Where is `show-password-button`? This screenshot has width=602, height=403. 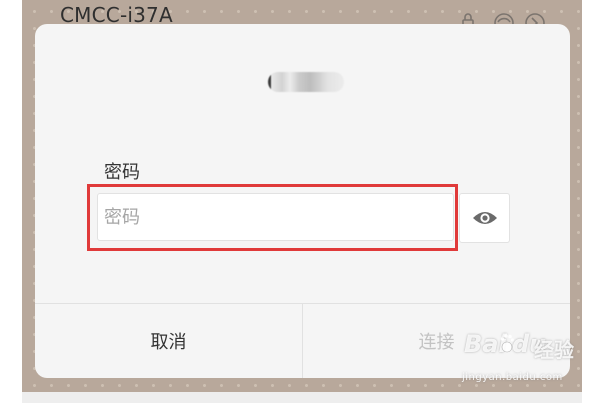
show-password-button is located at coordinates (484, 218).